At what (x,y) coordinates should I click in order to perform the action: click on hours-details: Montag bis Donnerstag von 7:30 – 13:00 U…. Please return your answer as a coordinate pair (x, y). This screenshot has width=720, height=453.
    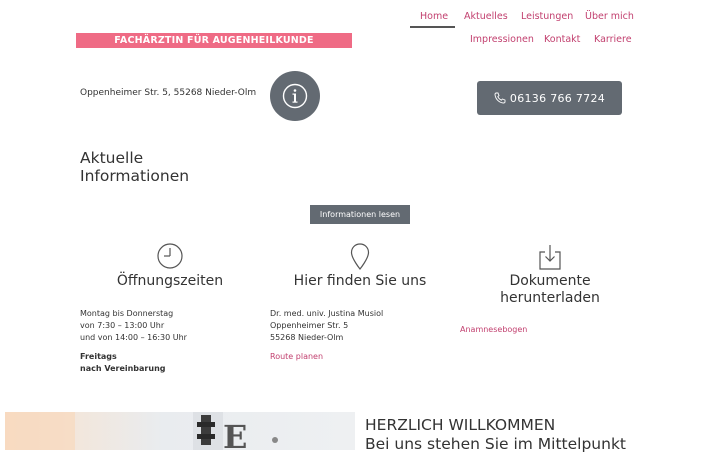
    Looking at the image, I should click on (133, 326).